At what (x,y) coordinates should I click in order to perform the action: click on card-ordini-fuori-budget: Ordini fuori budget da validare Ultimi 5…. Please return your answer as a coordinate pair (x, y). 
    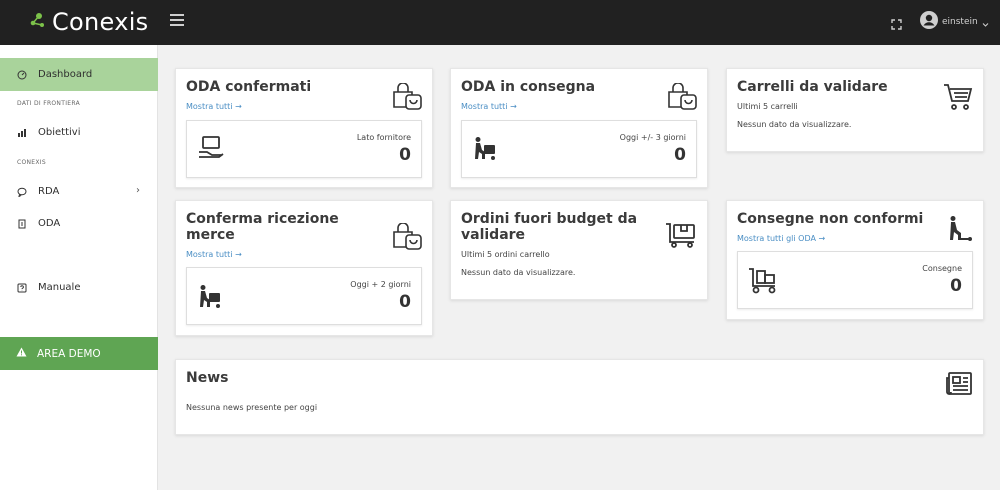
    Looking at the image, I should click on (579, 250).